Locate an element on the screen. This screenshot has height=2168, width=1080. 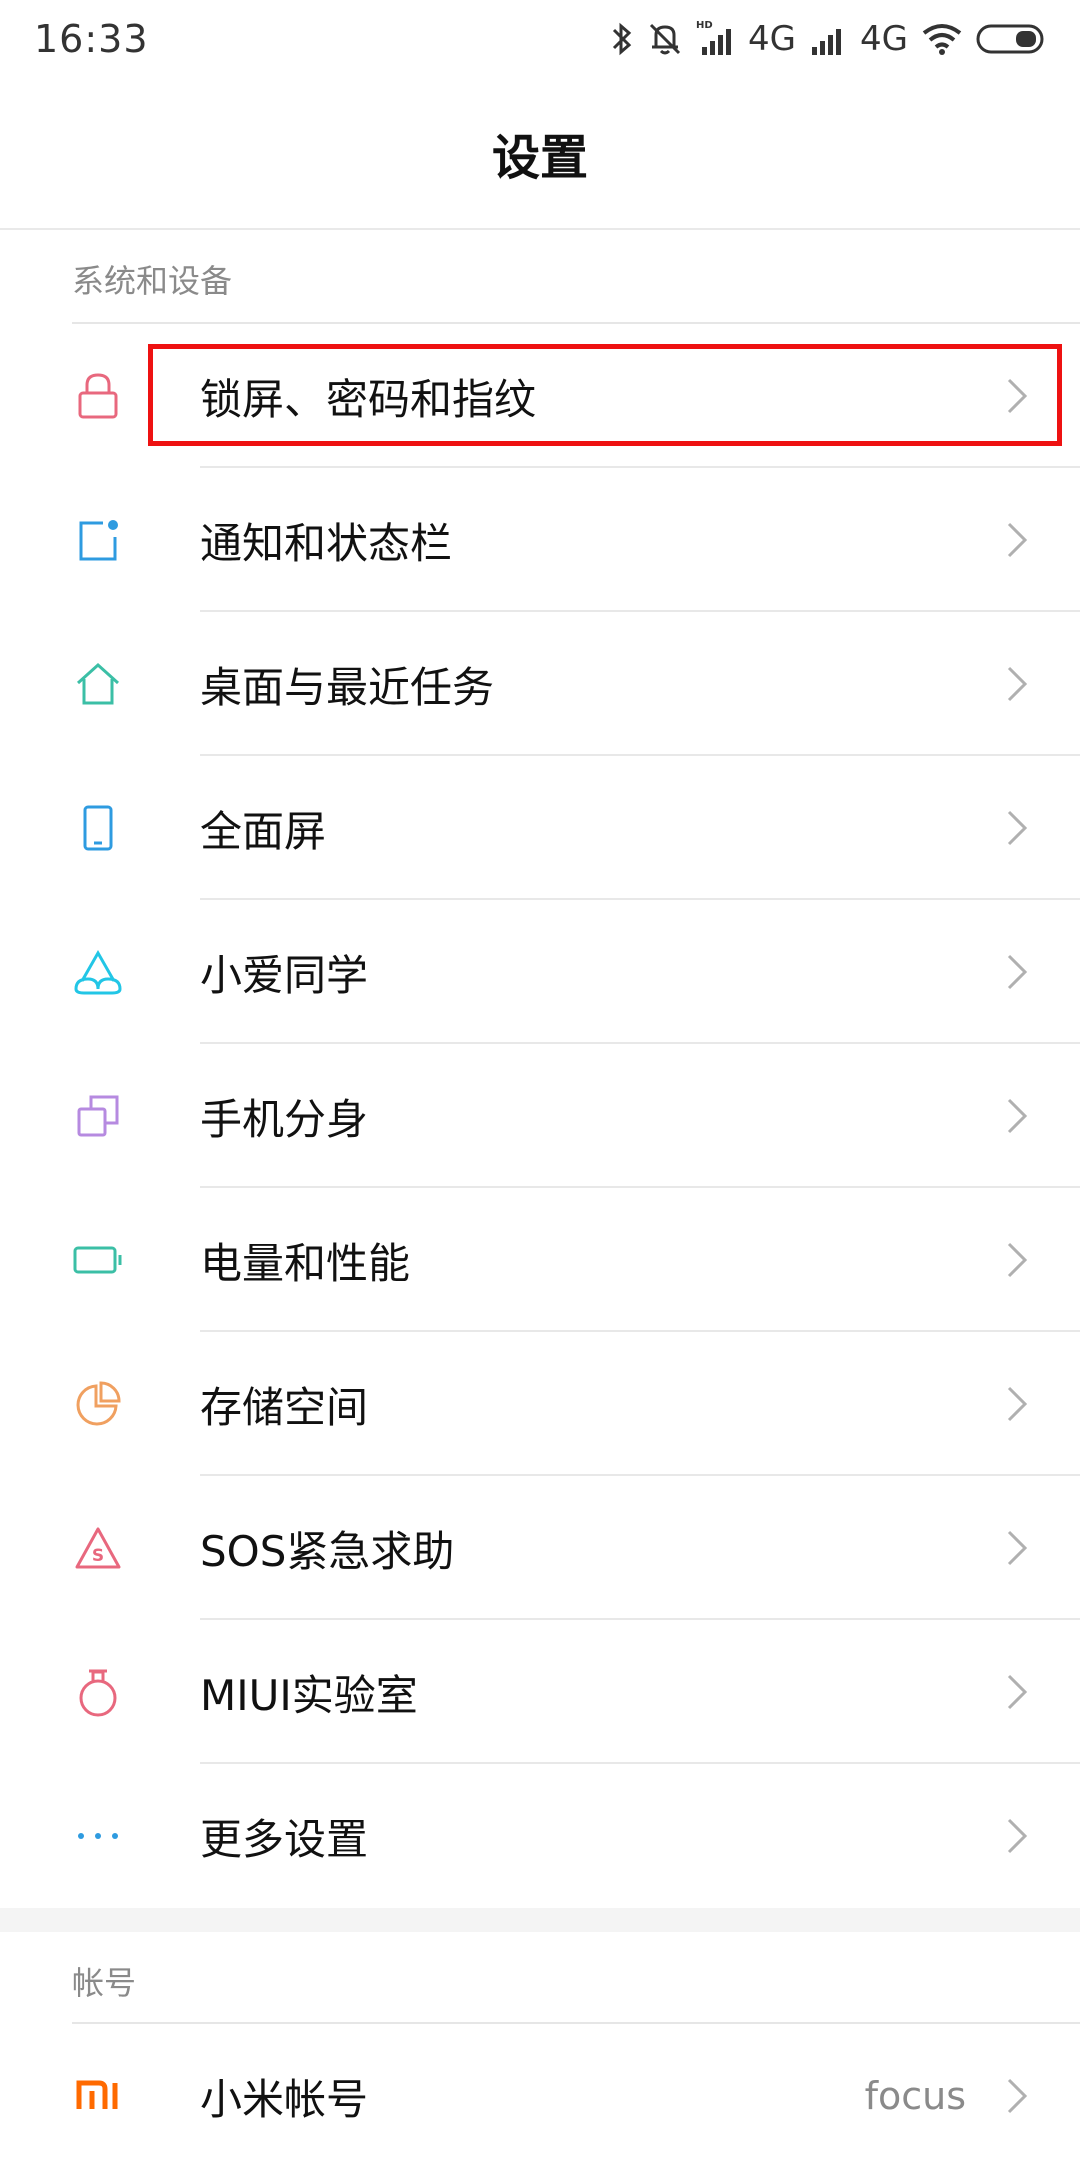
settings-row-miui-lab: MIUI实验室 is located at coordinates (540, 1692).